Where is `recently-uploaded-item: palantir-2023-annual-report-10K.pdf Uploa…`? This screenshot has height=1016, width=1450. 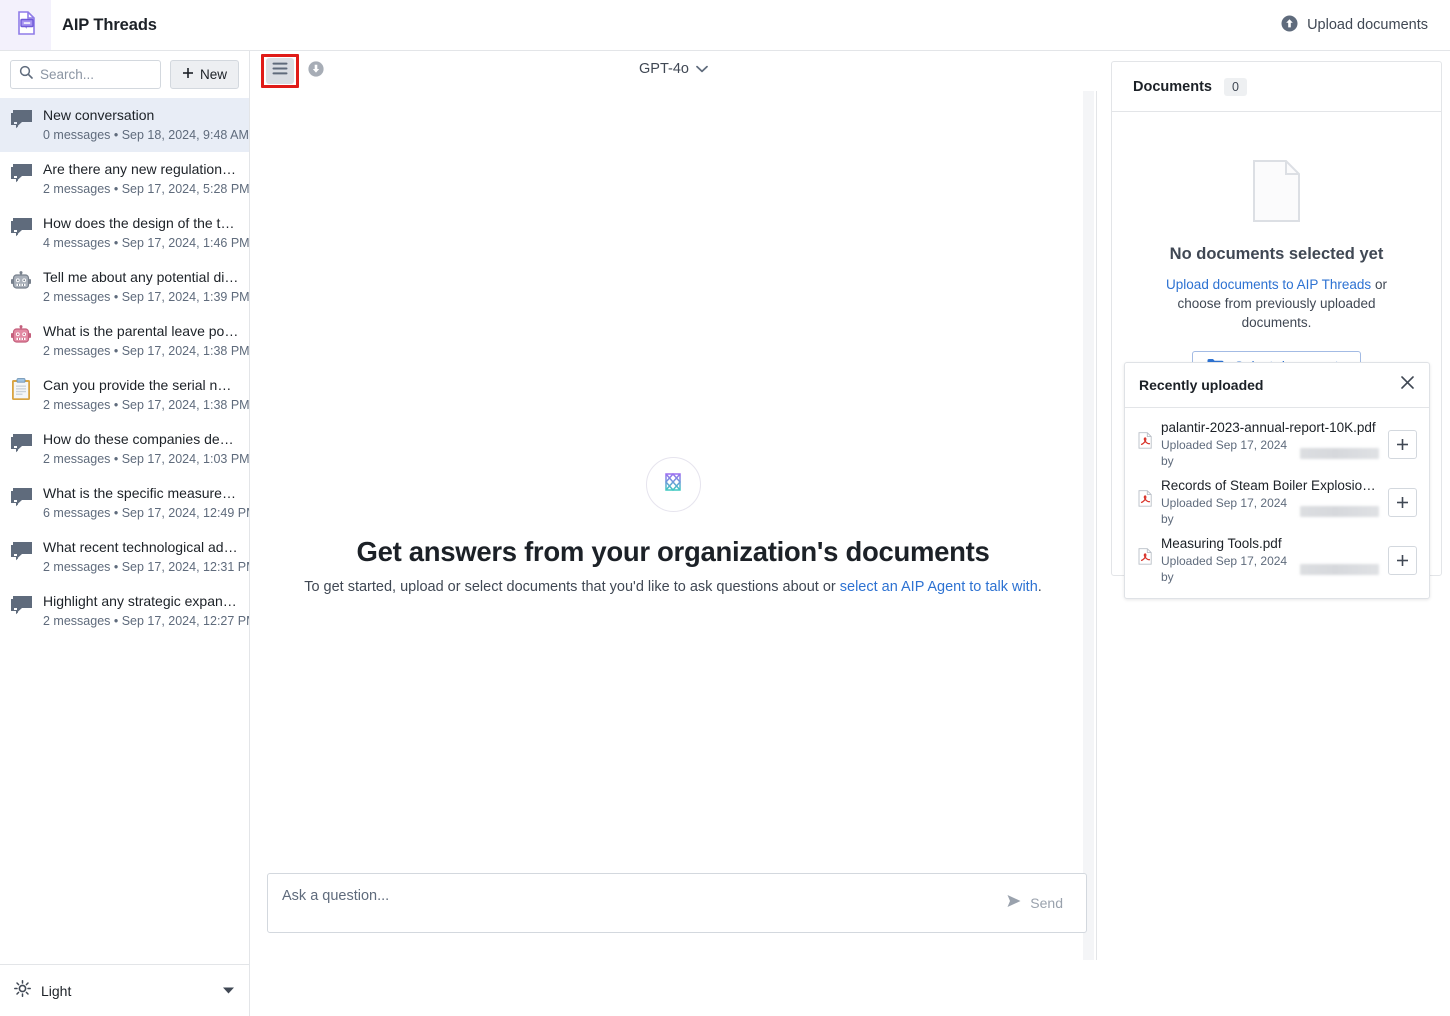 recently-uploaded-item: palantir-2023-annual-report-10K.pdf Uploa… is located at coordinates (1277, 444).